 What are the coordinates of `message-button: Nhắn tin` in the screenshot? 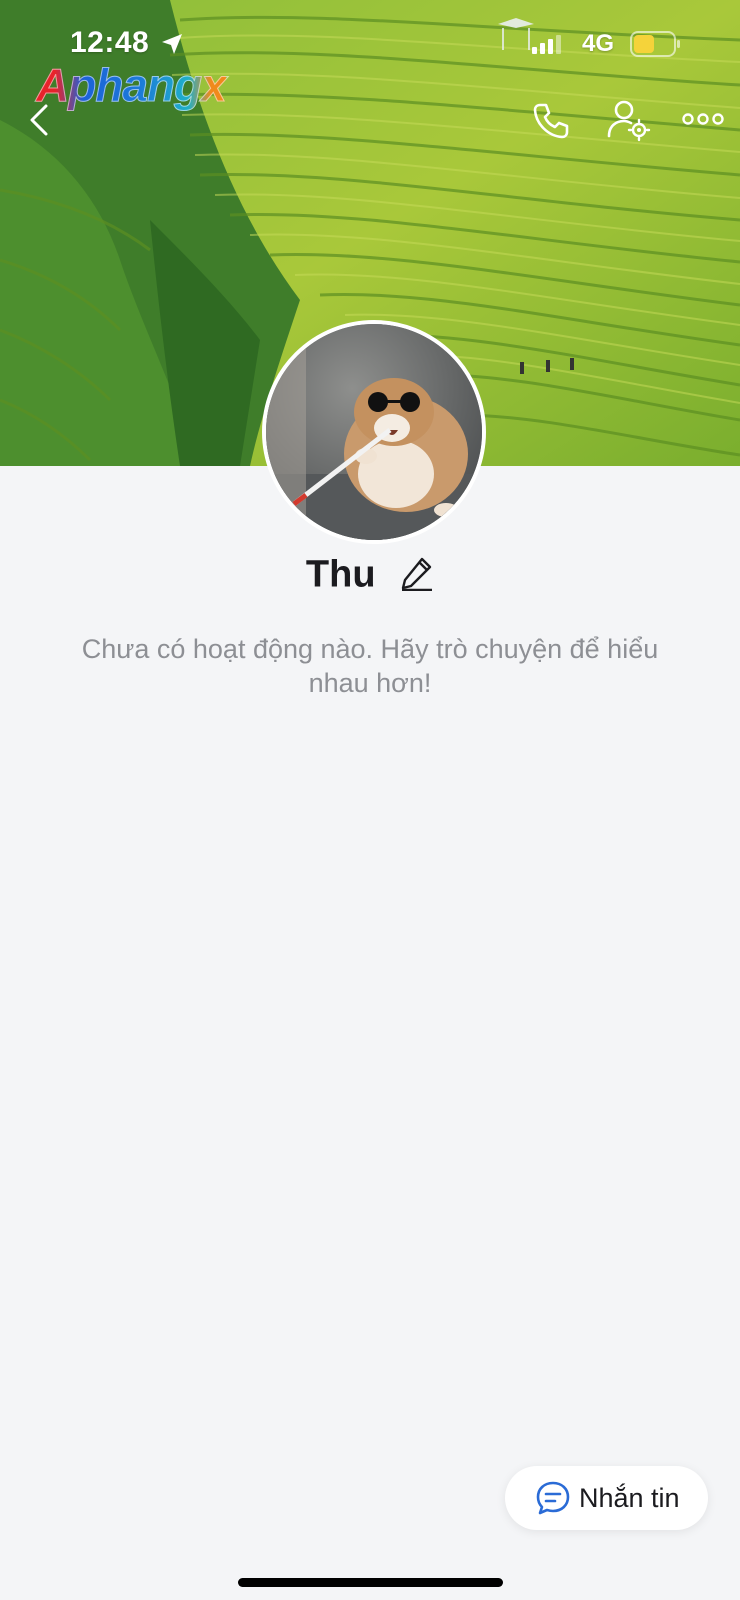 It's located at (606, 1498).